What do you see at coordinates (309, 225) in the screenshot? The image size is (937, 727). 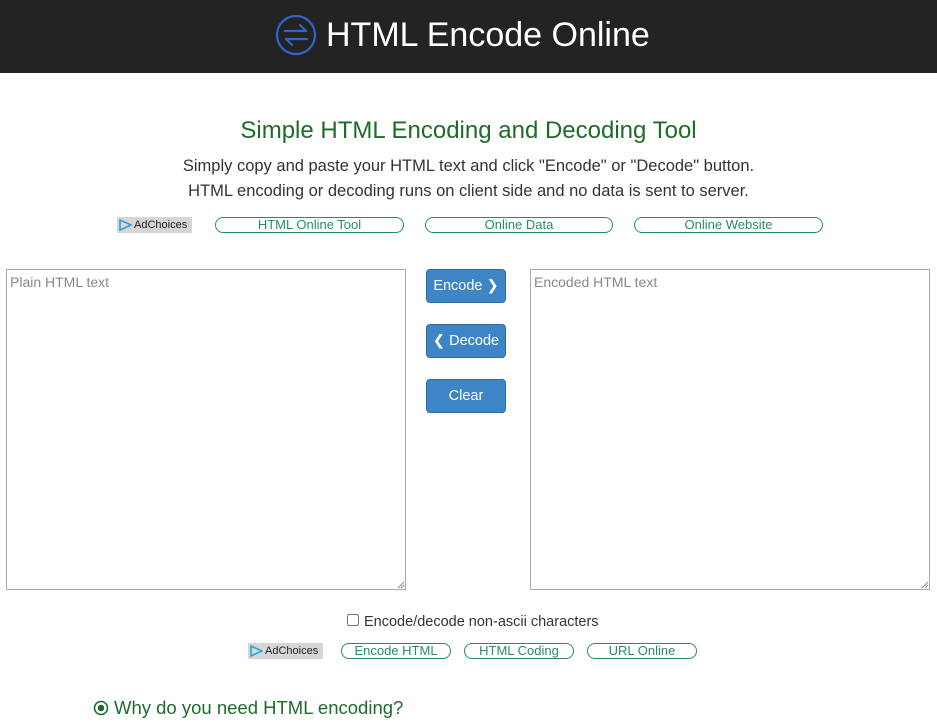 I see `ad-link-html-online-tool: HTML Online Tool` at bounding box center [309, 225].